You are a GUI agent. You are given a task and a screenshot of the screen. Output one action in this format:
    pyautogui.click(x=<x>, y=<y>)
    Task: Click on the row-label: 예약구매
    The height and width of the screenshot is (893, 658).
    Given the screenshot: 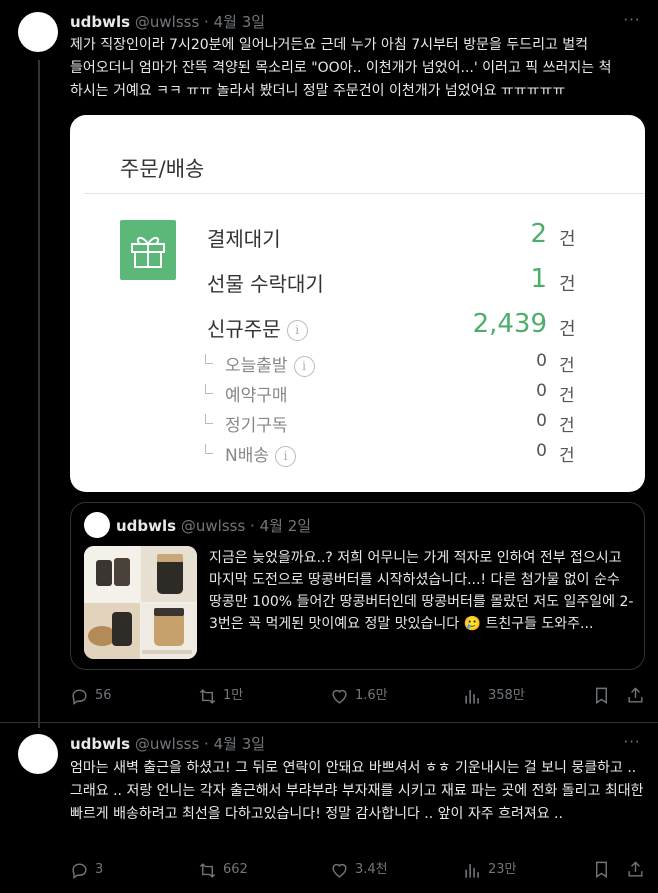 What is the action you would take?
    pyautogui.click(x=246, y=393)
    